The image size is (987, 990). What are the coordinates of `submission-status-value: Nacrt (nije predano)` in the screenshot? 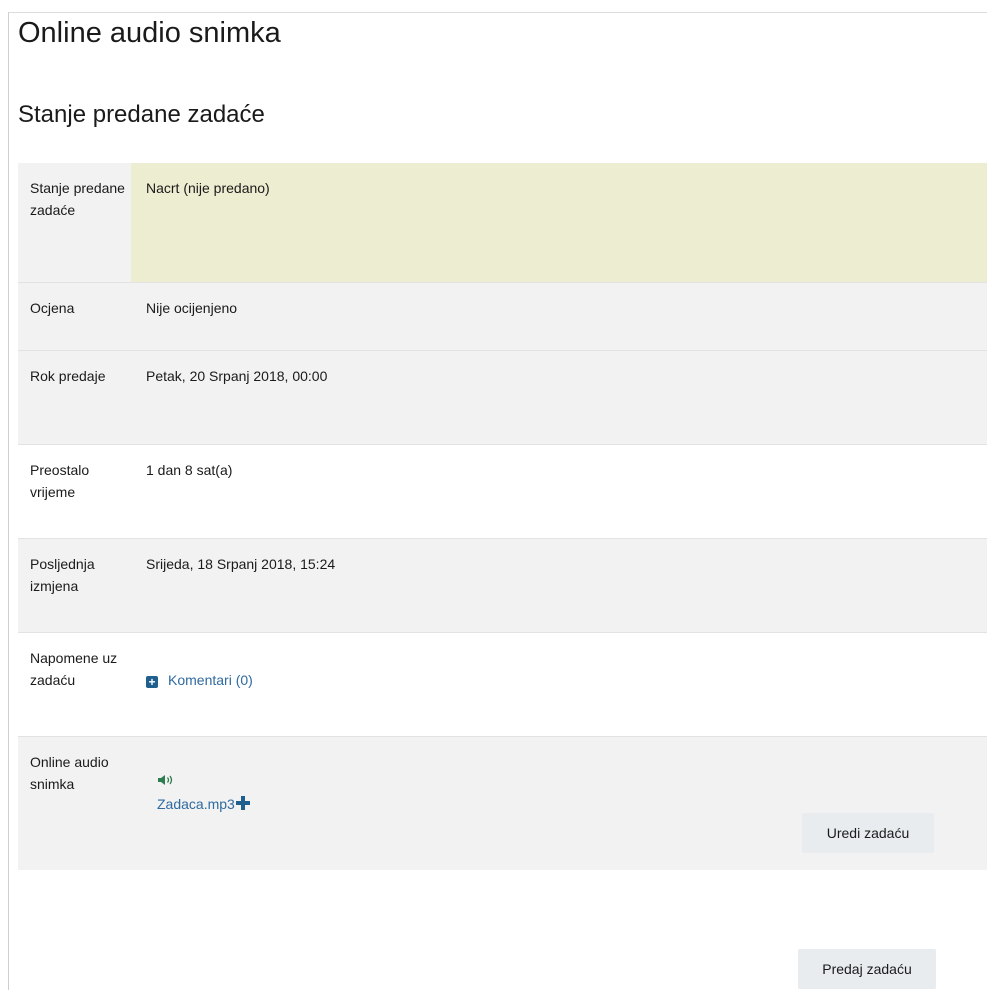 It's located at (559, 223).